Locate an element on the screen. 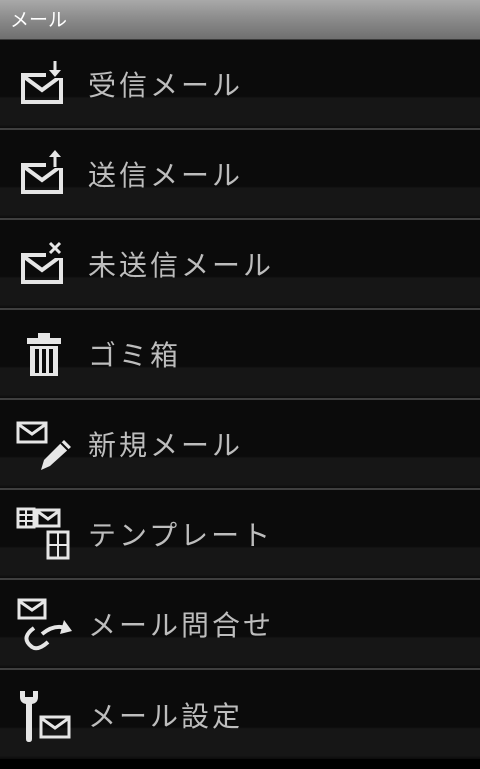 The image size is (480, 769). sent-mail-icon is located at coordinates (44, 174).